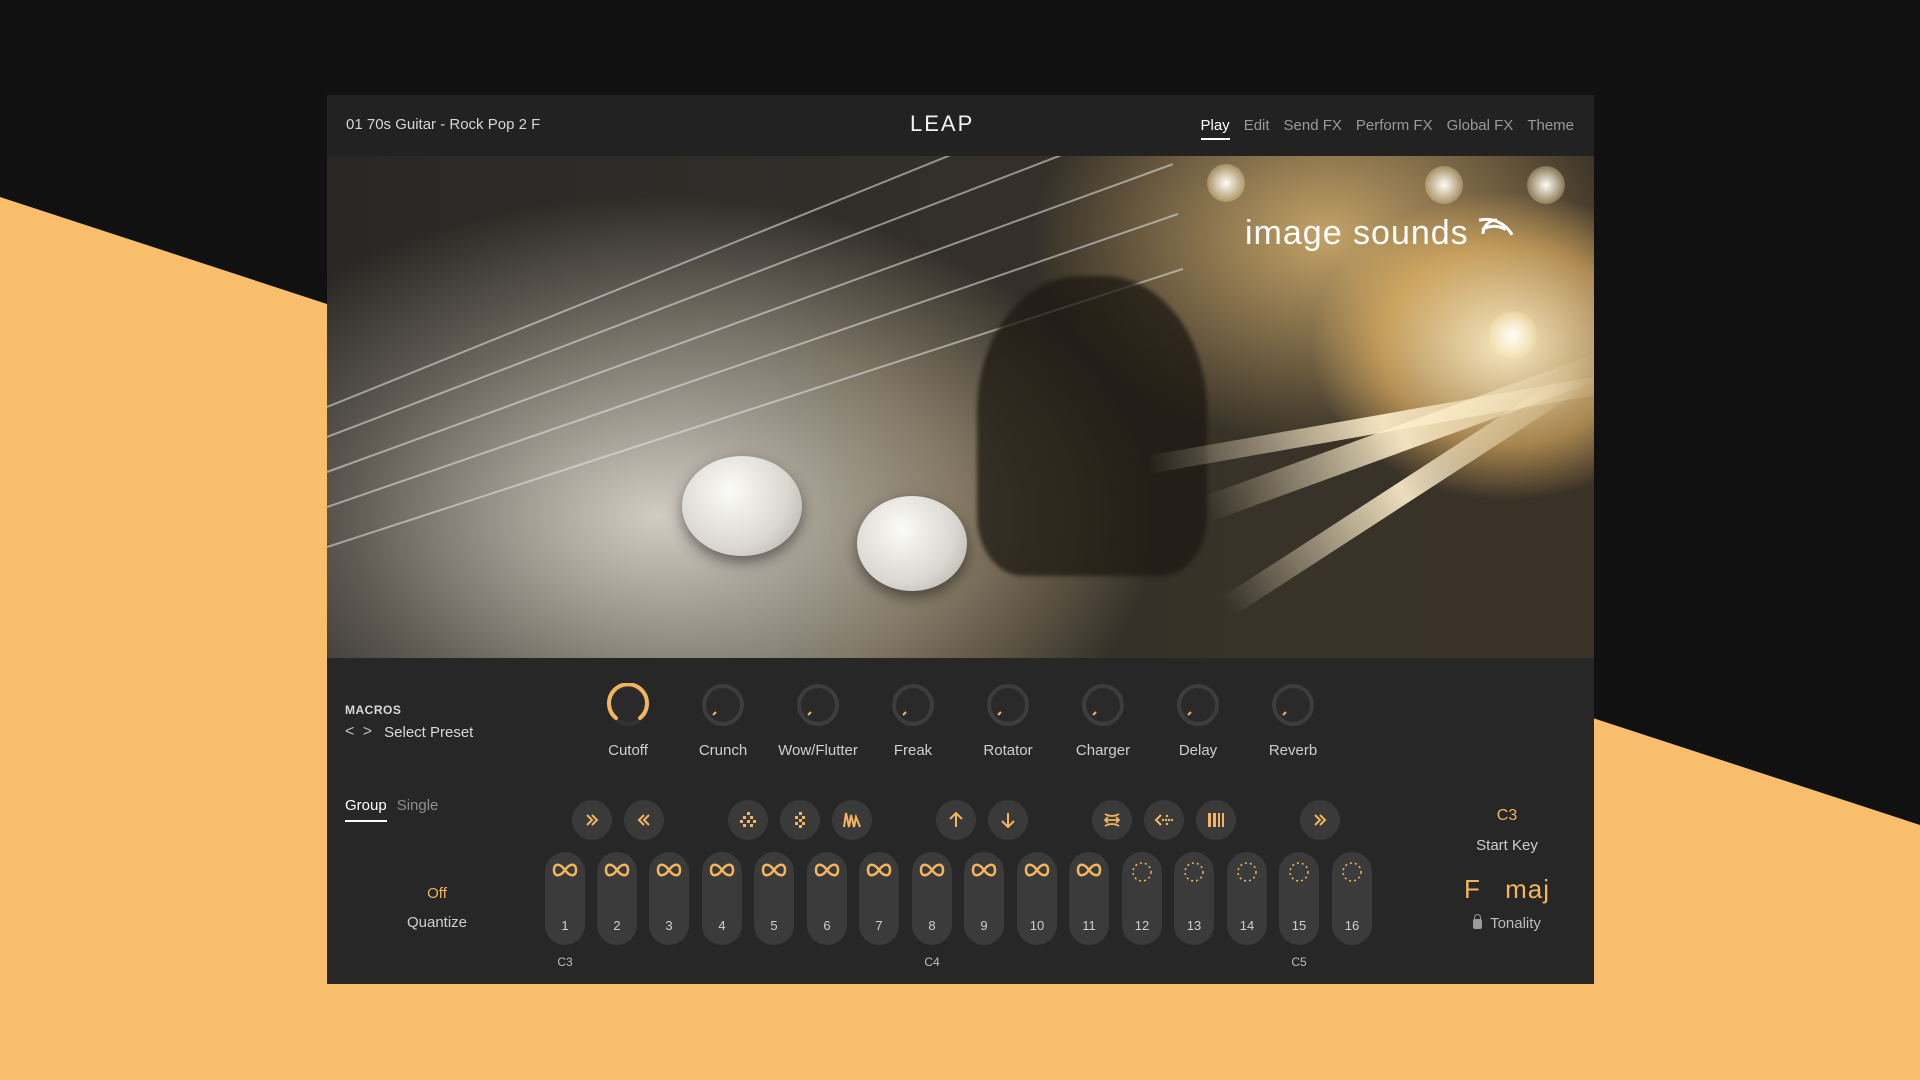  I want to click on arrow-up-icon, so click(956, 819).